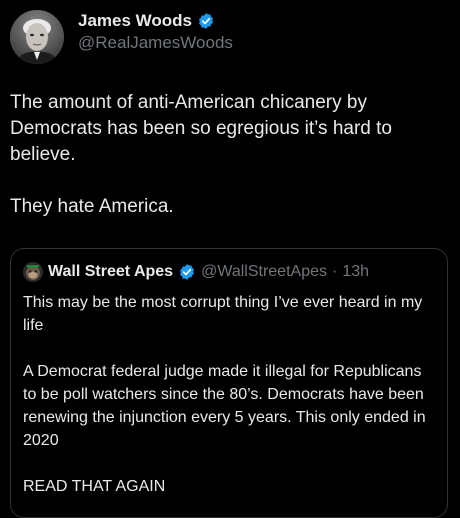 This screenshot has width=460, height=518. Describe the element at coordinates (155, 43) in the screenshot. I see `author-handle: @RealJamesWoods` at that location.